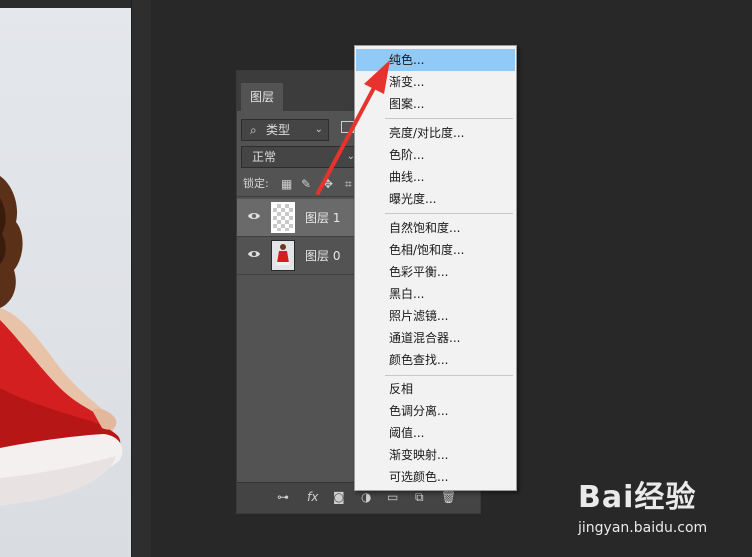  I want to click on watermark-brand: Bai经验, so click(637, 497).